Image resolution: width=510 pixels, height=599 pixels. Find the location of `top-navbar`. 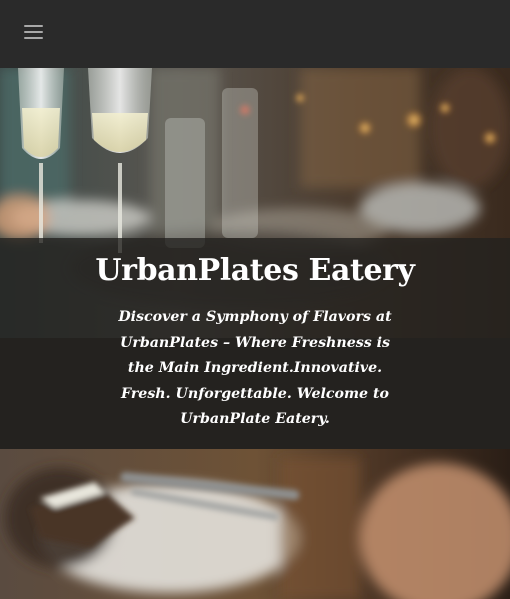

top-navbar is located at coordinates (255, 34).